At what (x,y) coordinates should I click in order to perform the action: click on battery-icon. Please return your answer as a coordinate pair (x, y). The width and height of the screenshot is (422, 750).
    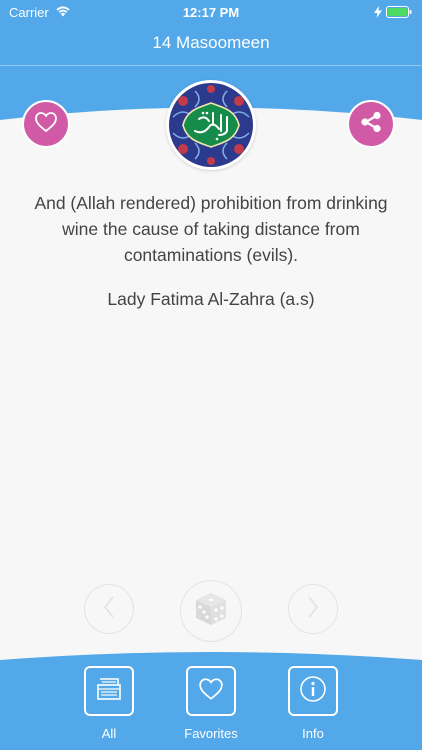
    Looking at the image, I should click on (399, 13).